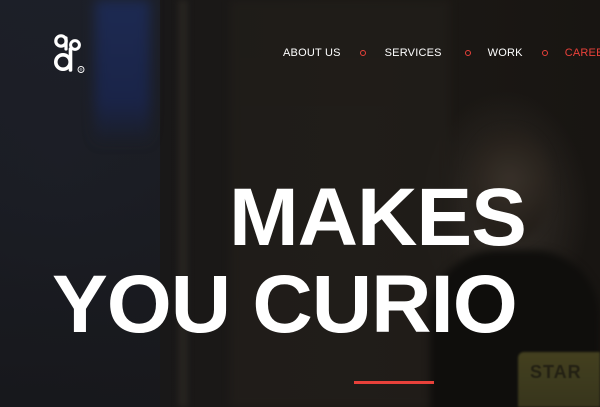 The height and width of the screenshot is (407, 600). Describe the element at coordinates (510, 185) in the screenshot. I see `background-person-head` at that location.